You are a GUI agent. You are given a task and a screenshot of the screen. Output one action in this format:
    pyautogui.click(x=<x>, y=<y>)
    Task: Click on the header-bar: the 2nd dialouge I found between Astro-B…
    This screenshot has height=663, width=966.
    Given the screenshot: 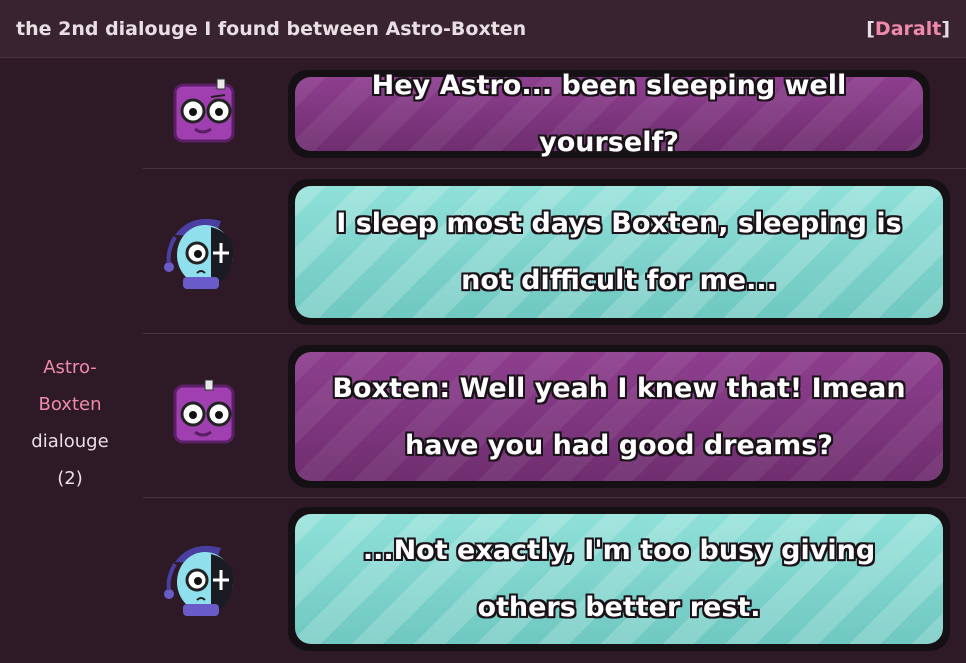 What is the action you would take?
    pyautogui.click(x=483, y=29)
    